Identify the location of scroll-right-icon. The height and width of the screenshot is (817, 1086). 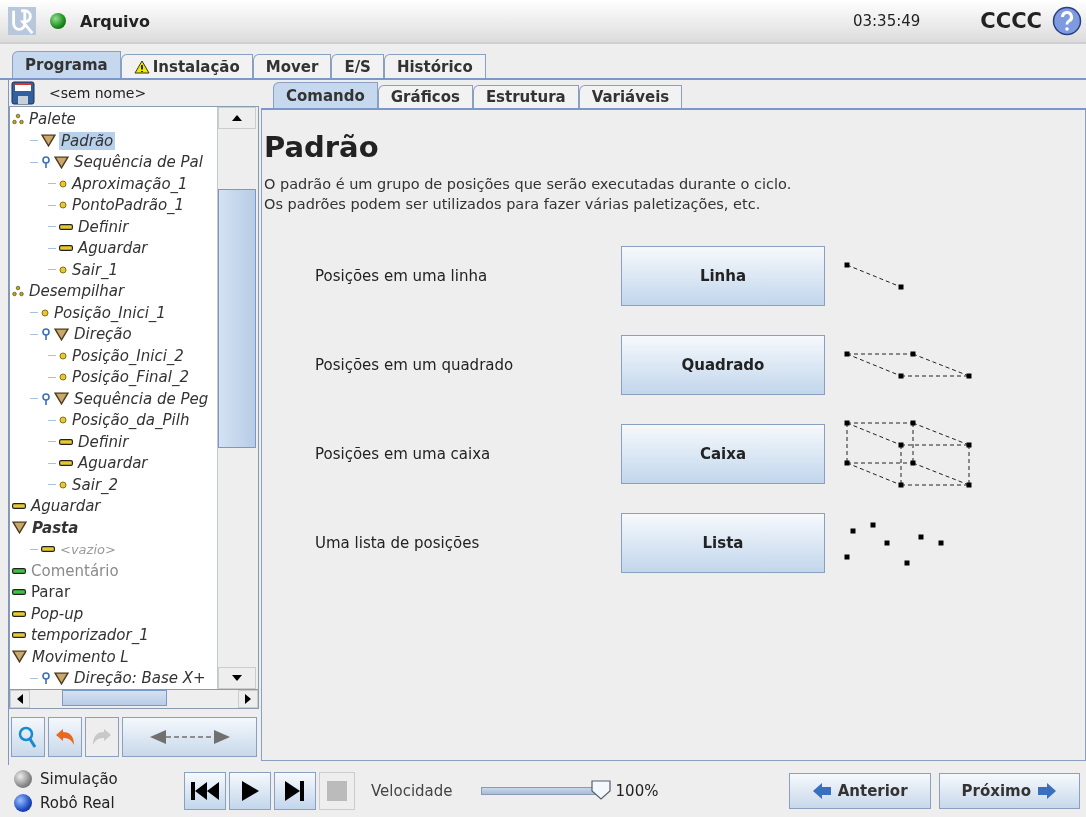
(248, 699).